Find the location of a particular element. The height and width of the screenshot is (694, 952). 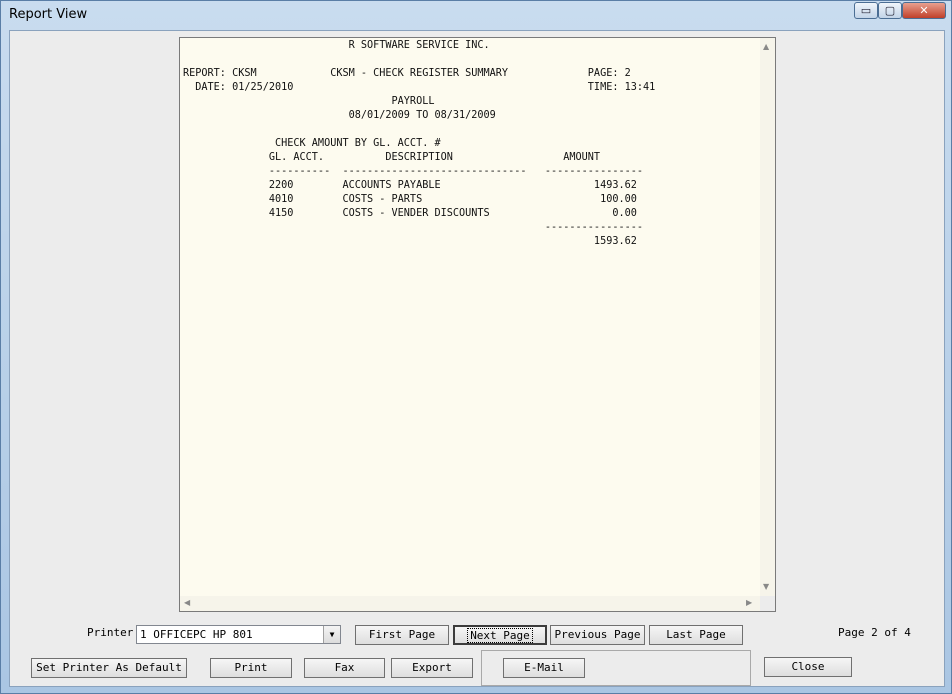

report-line: DATE: 01/25/2010 TIME: 13:41 is located at coordinates (419, 87).